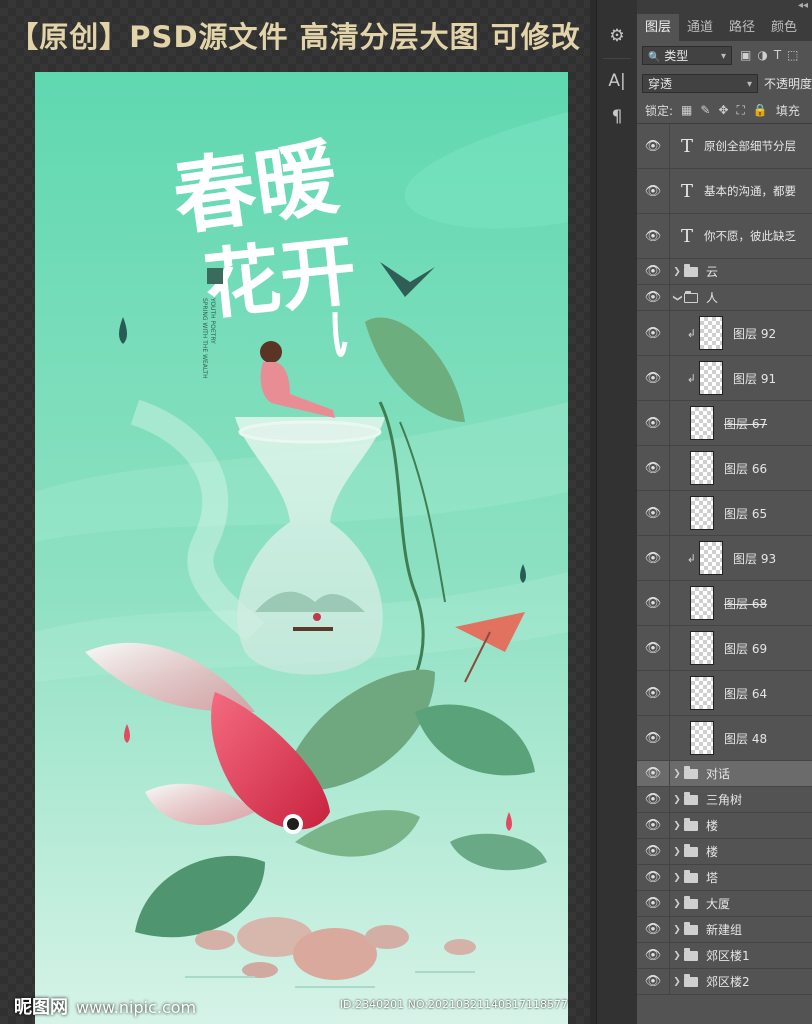  I want to click on layer-group-row: 👁 ❯ 新建组, so click(724, 930).